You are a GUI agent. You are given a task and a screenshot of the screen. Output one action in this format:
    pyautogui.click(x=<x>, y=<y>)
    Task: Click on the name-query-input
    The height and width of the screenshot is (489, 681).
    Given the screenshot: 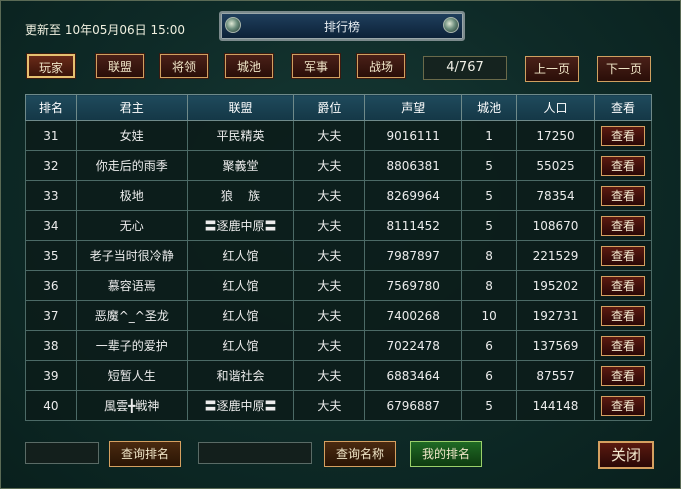 What is the action you would take?
    pyautogui.click(x=255, y=453)
    